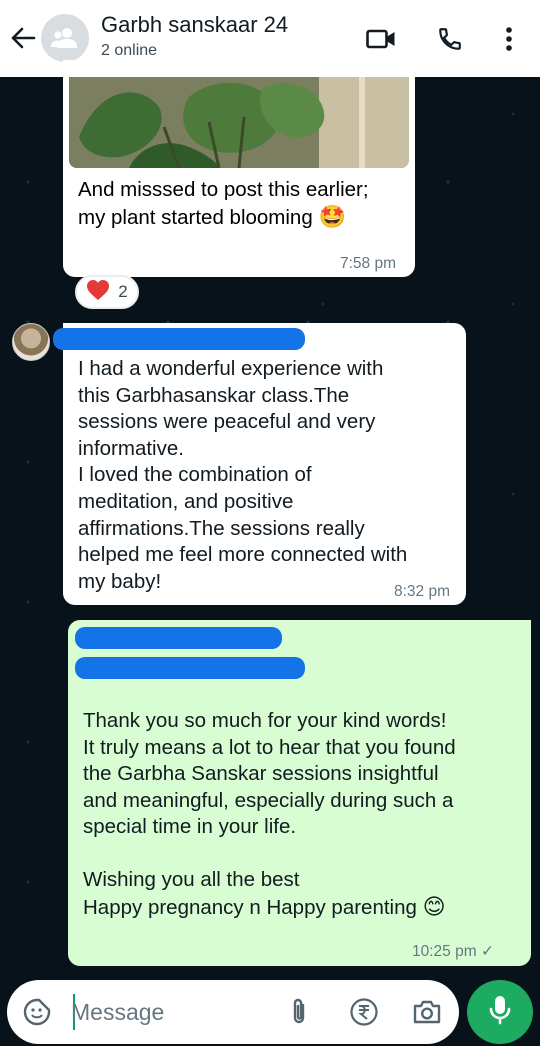  I want to click on sticker-icon, so click(37, 1012).